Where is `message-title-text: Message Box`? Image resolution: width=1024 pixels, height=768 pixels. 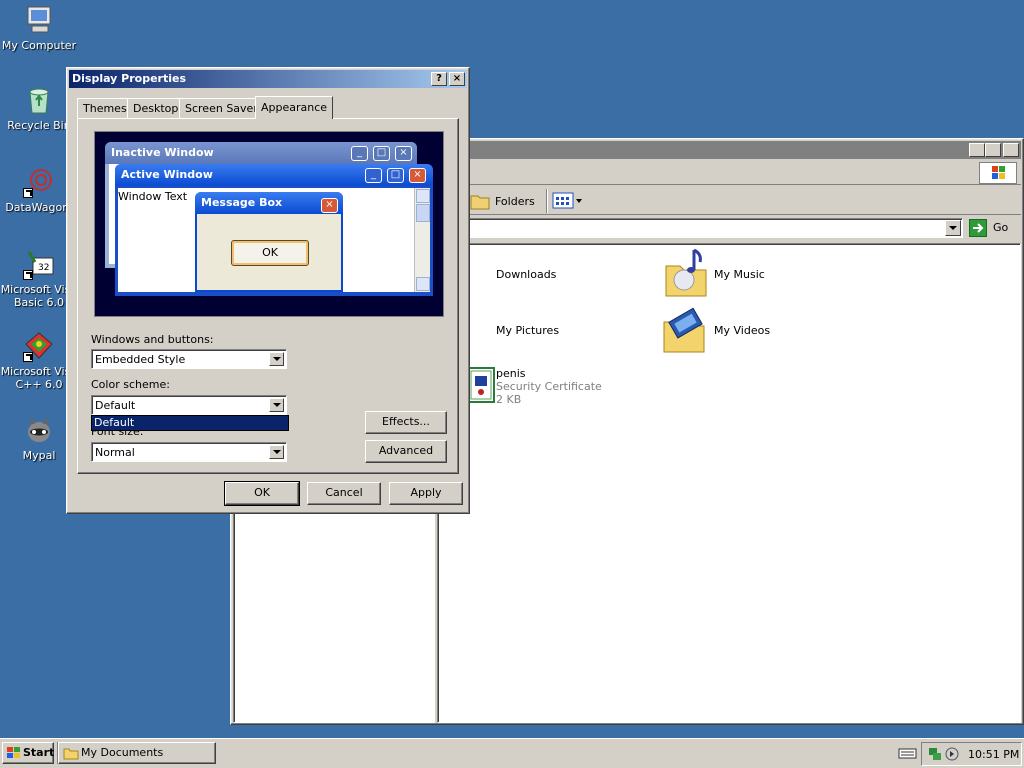 message-title-text: Message Box is located at coordinates (242, 202).